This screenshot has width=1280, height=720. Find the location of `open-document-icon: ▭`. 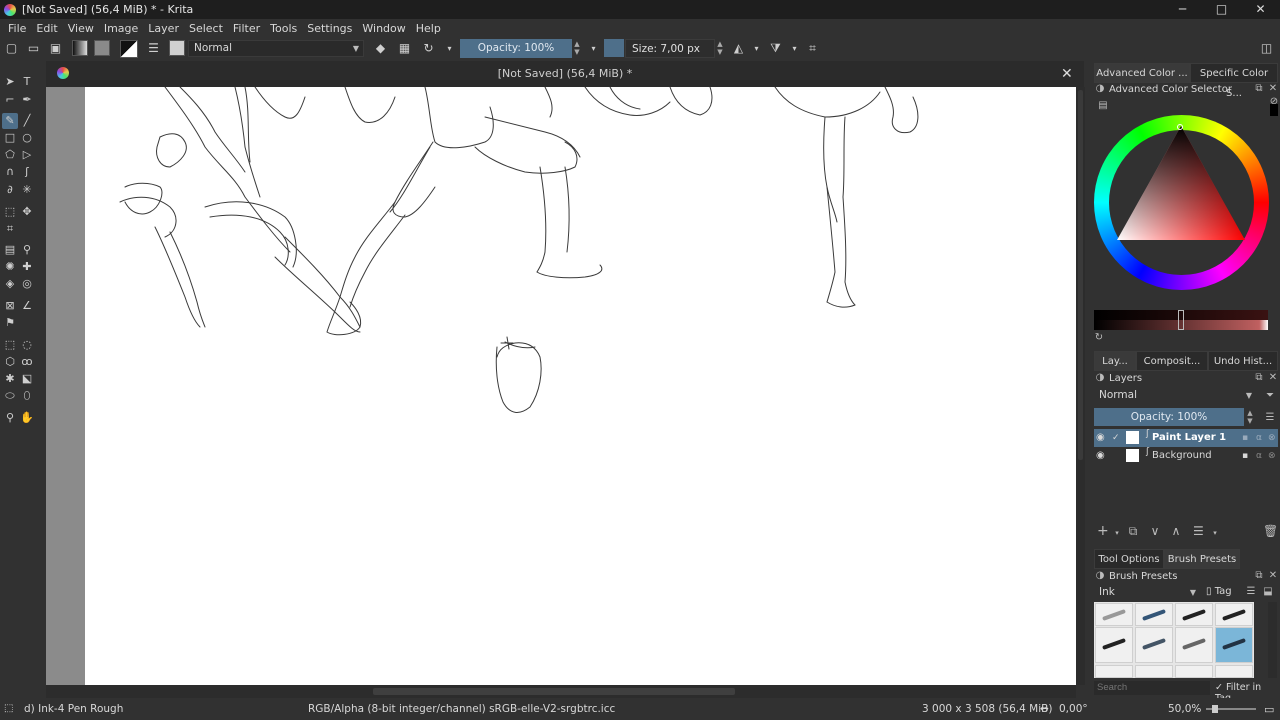

open-document-icon: ▭ is located at coordinates (33, 48).